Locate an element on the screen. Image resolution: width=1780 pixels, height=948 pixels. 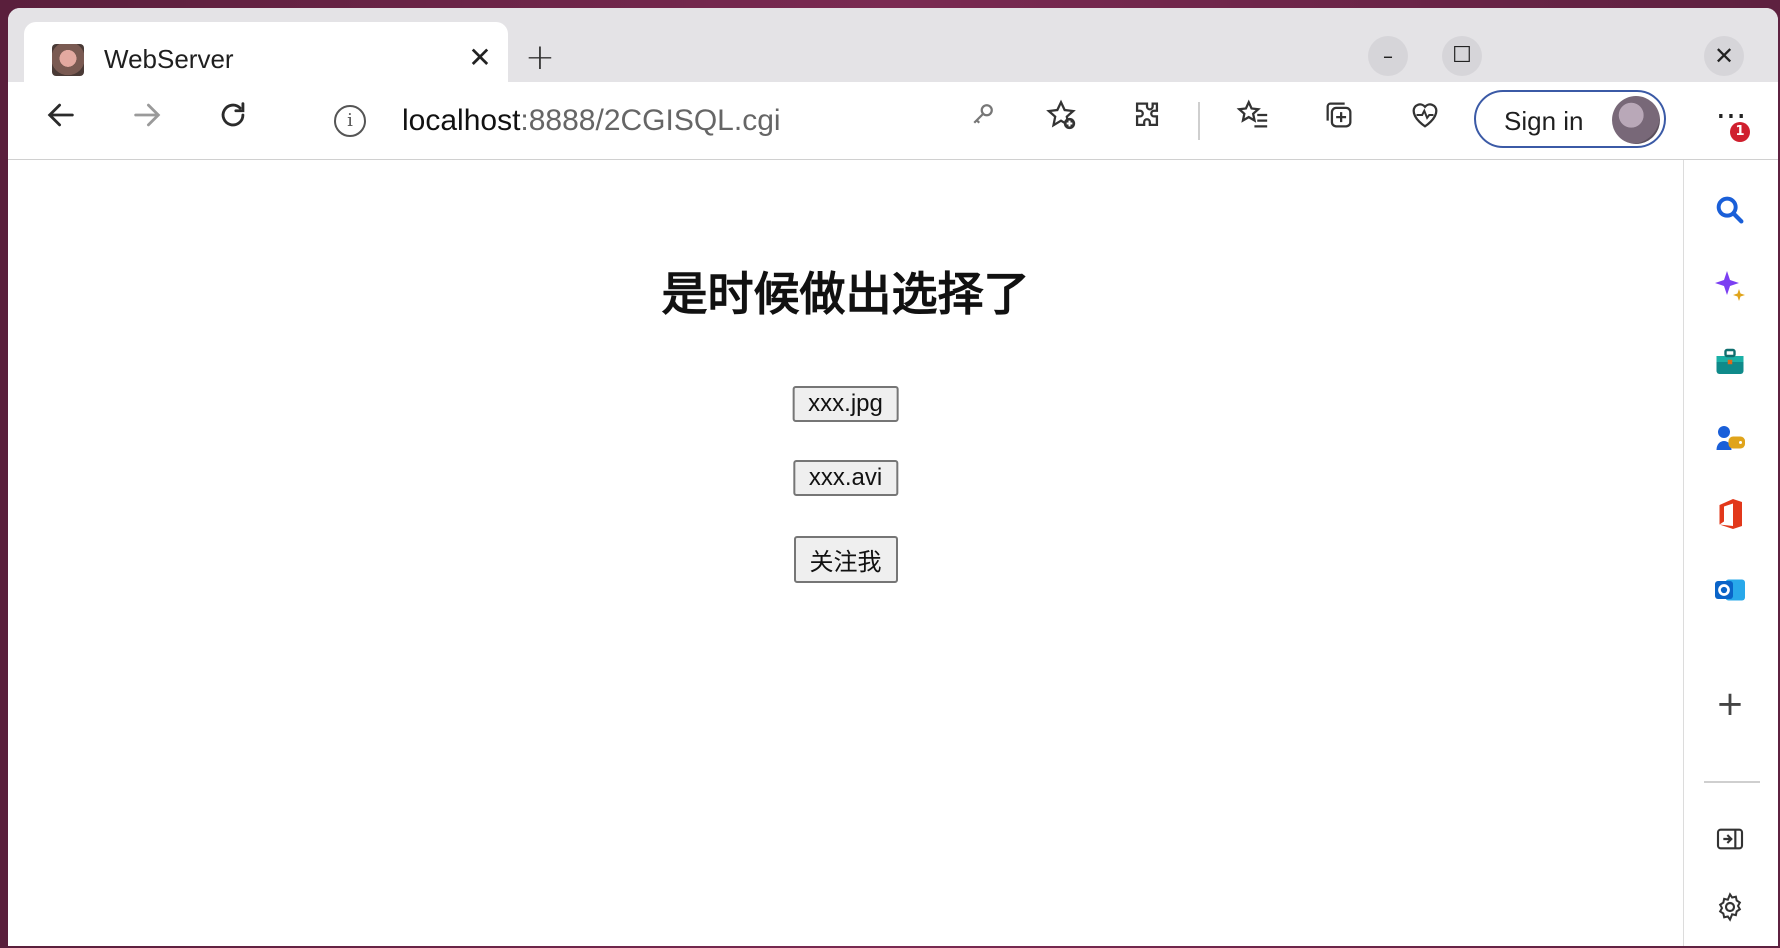
url-text: localhost:8888/2CGISQL.cgi is located at coordinates (591, 121).